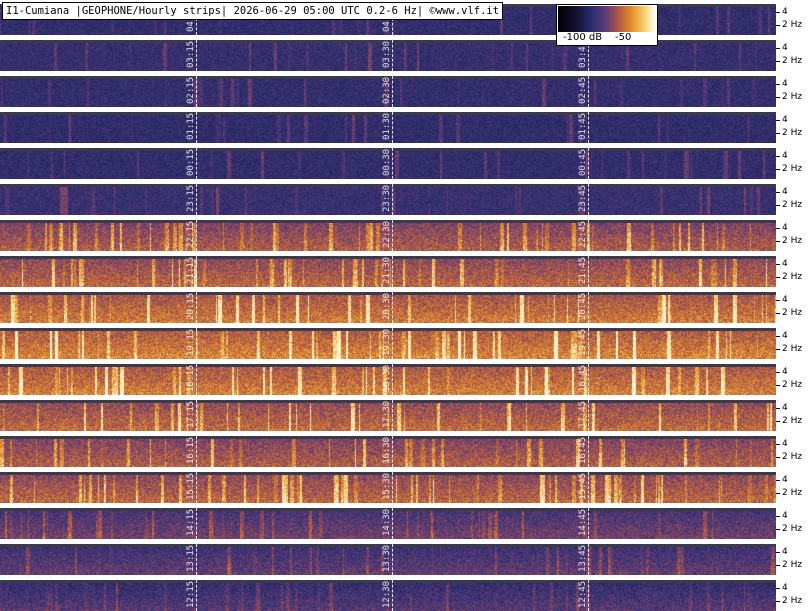 The height and width of the screenshot is (611, 812). Describe the element at coordinates (583, 306) in the screenshot. I see `time-marker-label: 20:45` at that location.